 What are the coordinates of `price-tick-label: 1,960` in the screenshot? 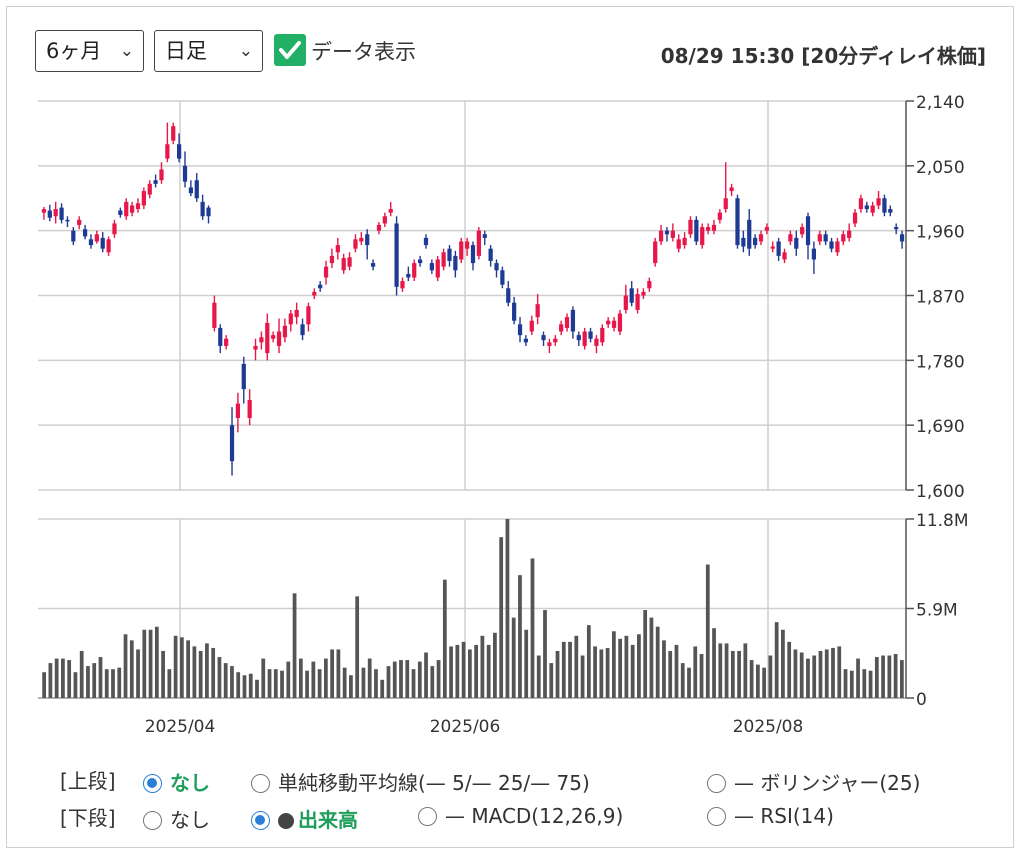 It's located at (940, 233).